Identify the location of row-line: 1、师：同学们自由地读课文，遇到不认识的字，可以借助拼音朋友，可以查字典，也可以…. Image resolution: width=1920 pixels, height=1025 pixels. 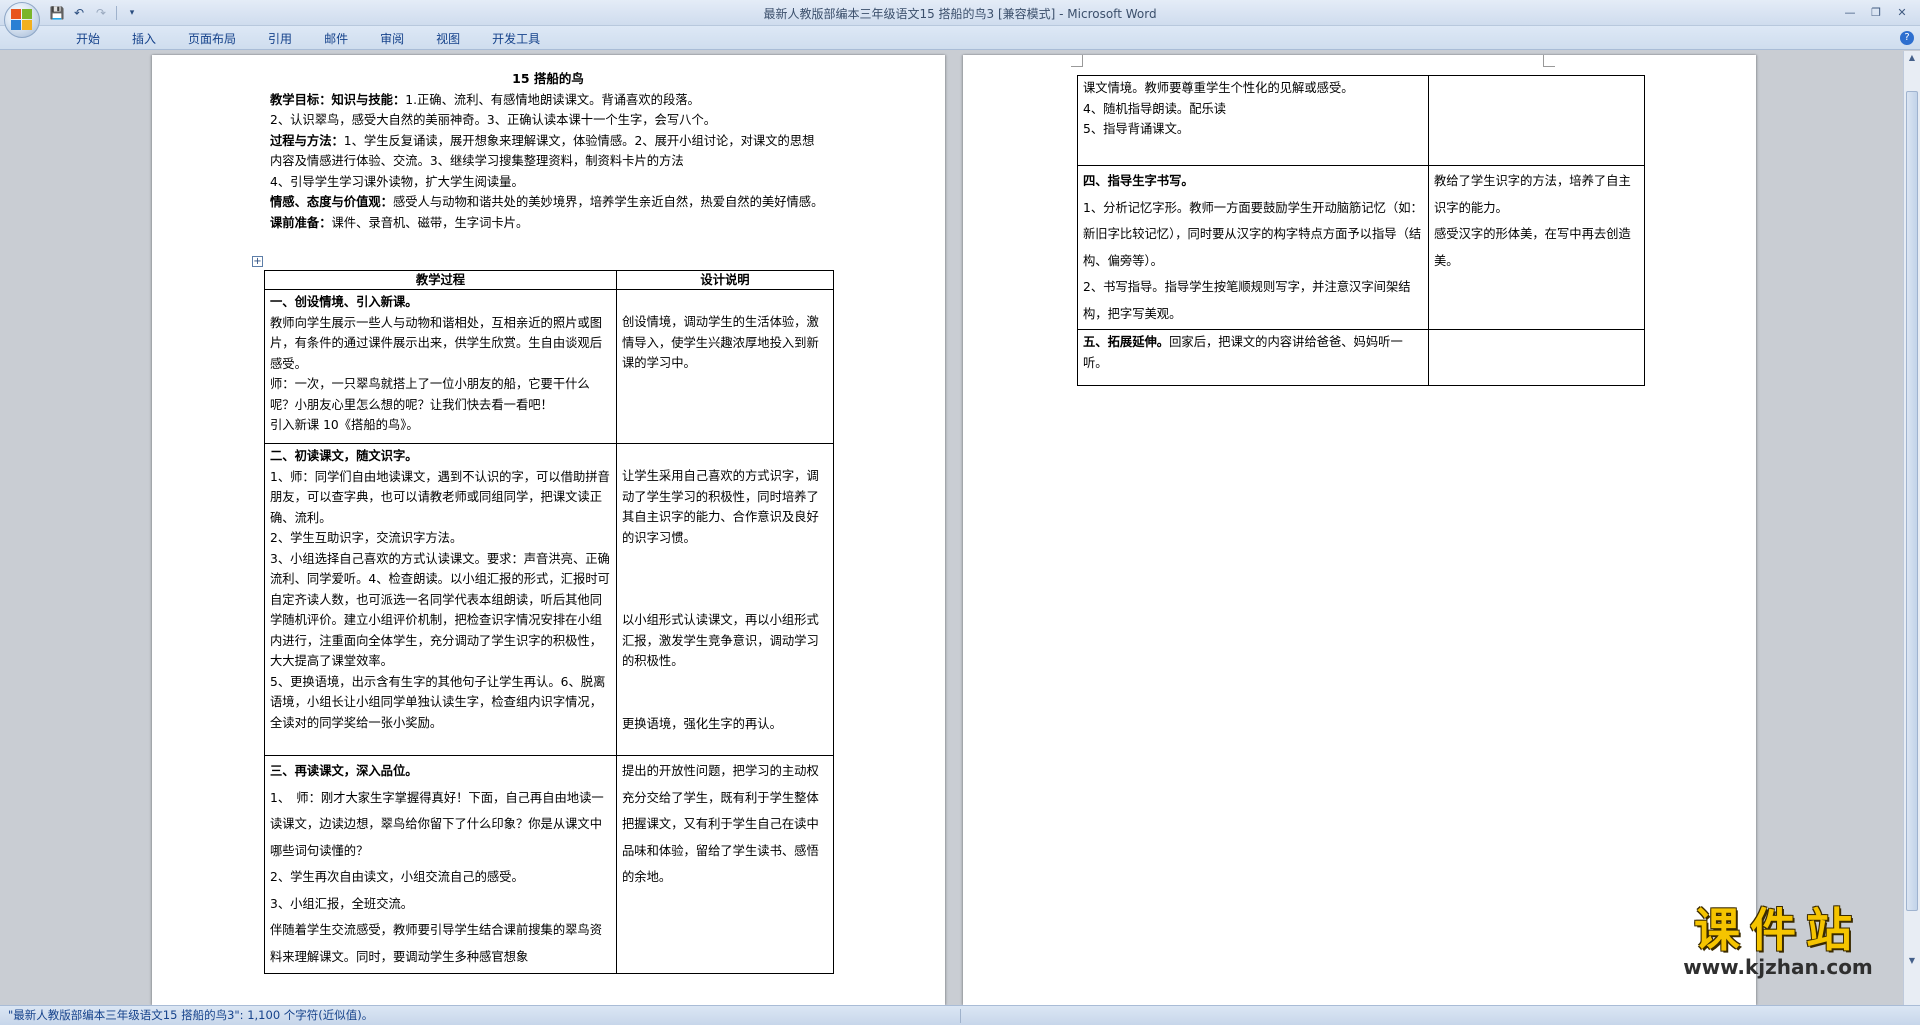
(440, 497).